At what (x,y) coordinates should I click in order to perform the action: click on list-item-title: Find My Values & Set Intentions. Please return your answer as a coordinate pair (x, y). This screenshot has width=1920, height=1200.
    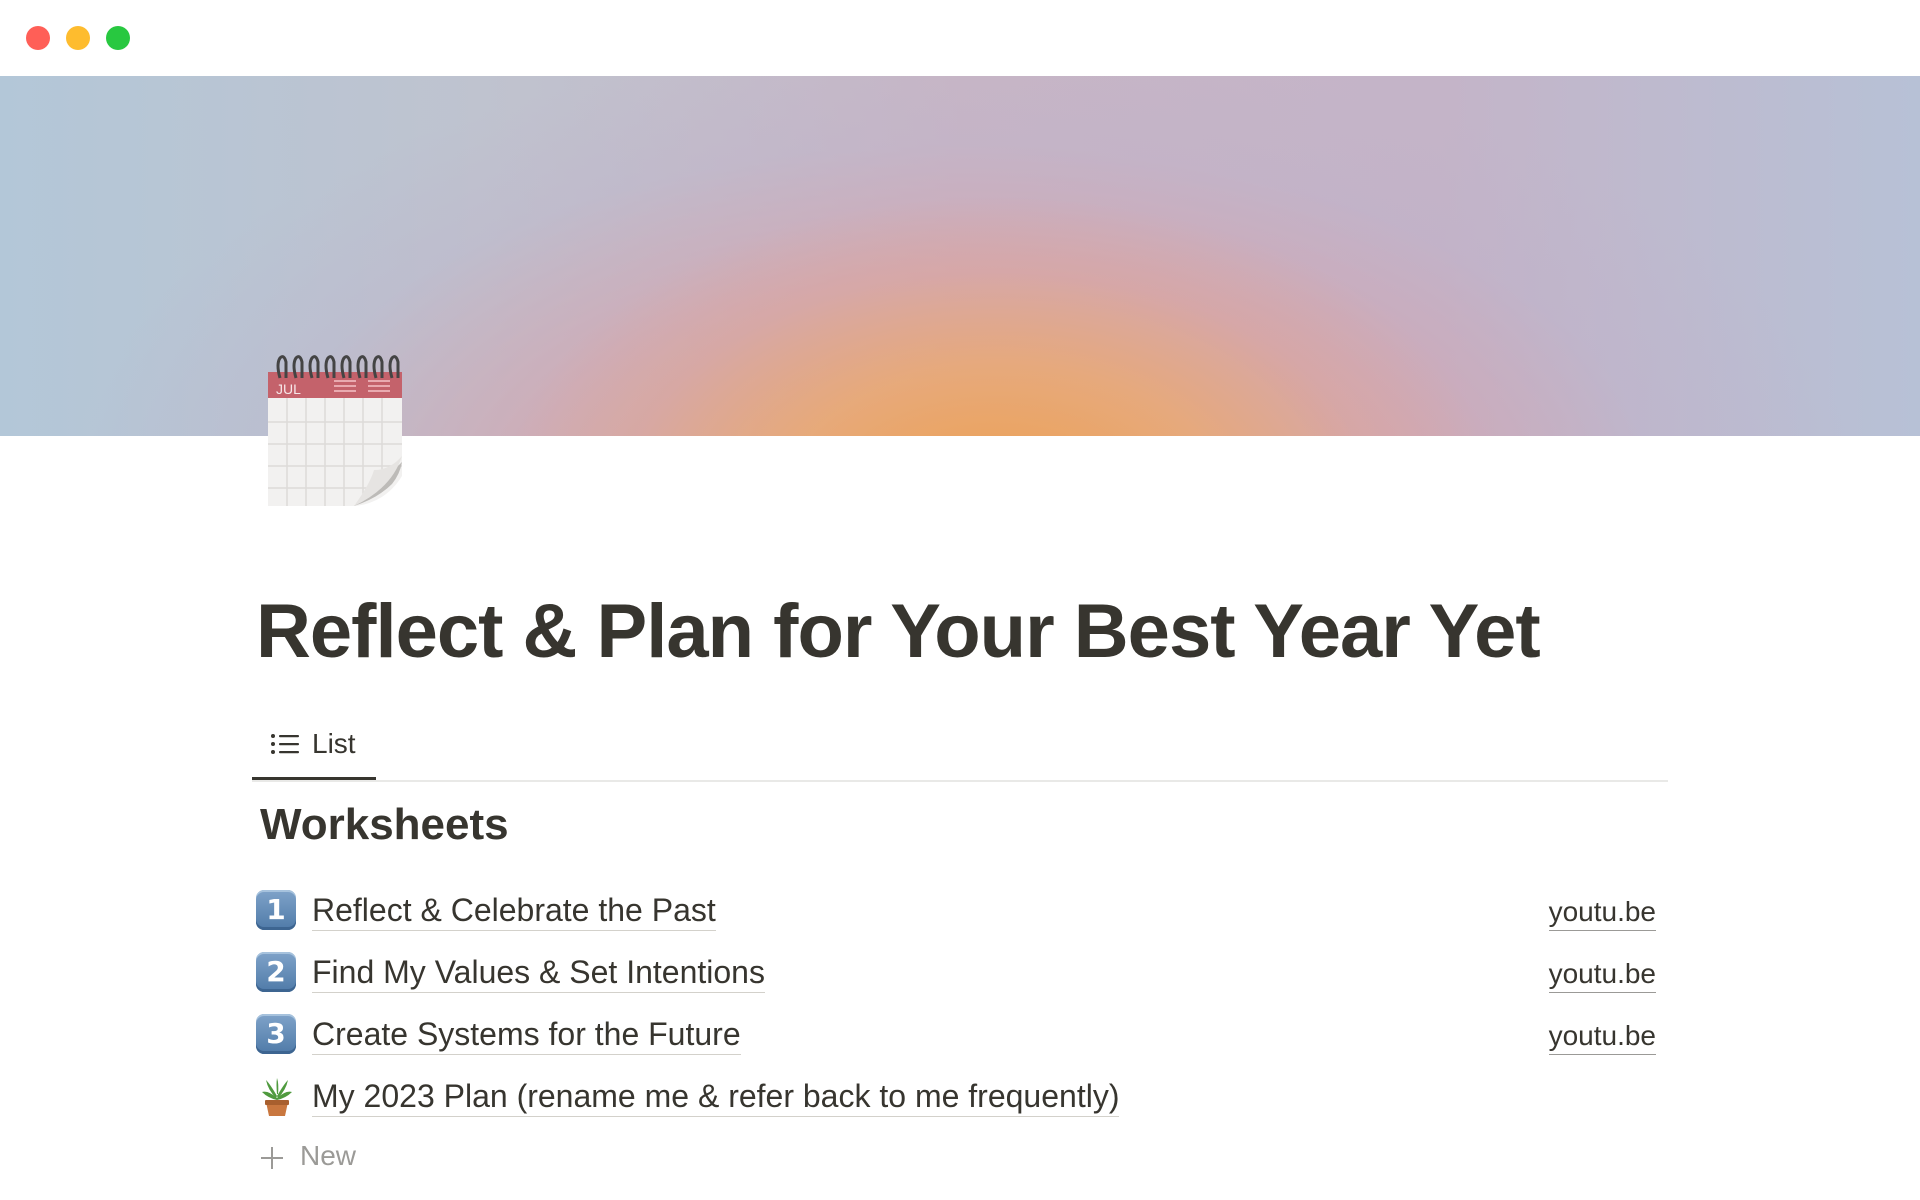
    Looking at the image, I should click on (538, 972).